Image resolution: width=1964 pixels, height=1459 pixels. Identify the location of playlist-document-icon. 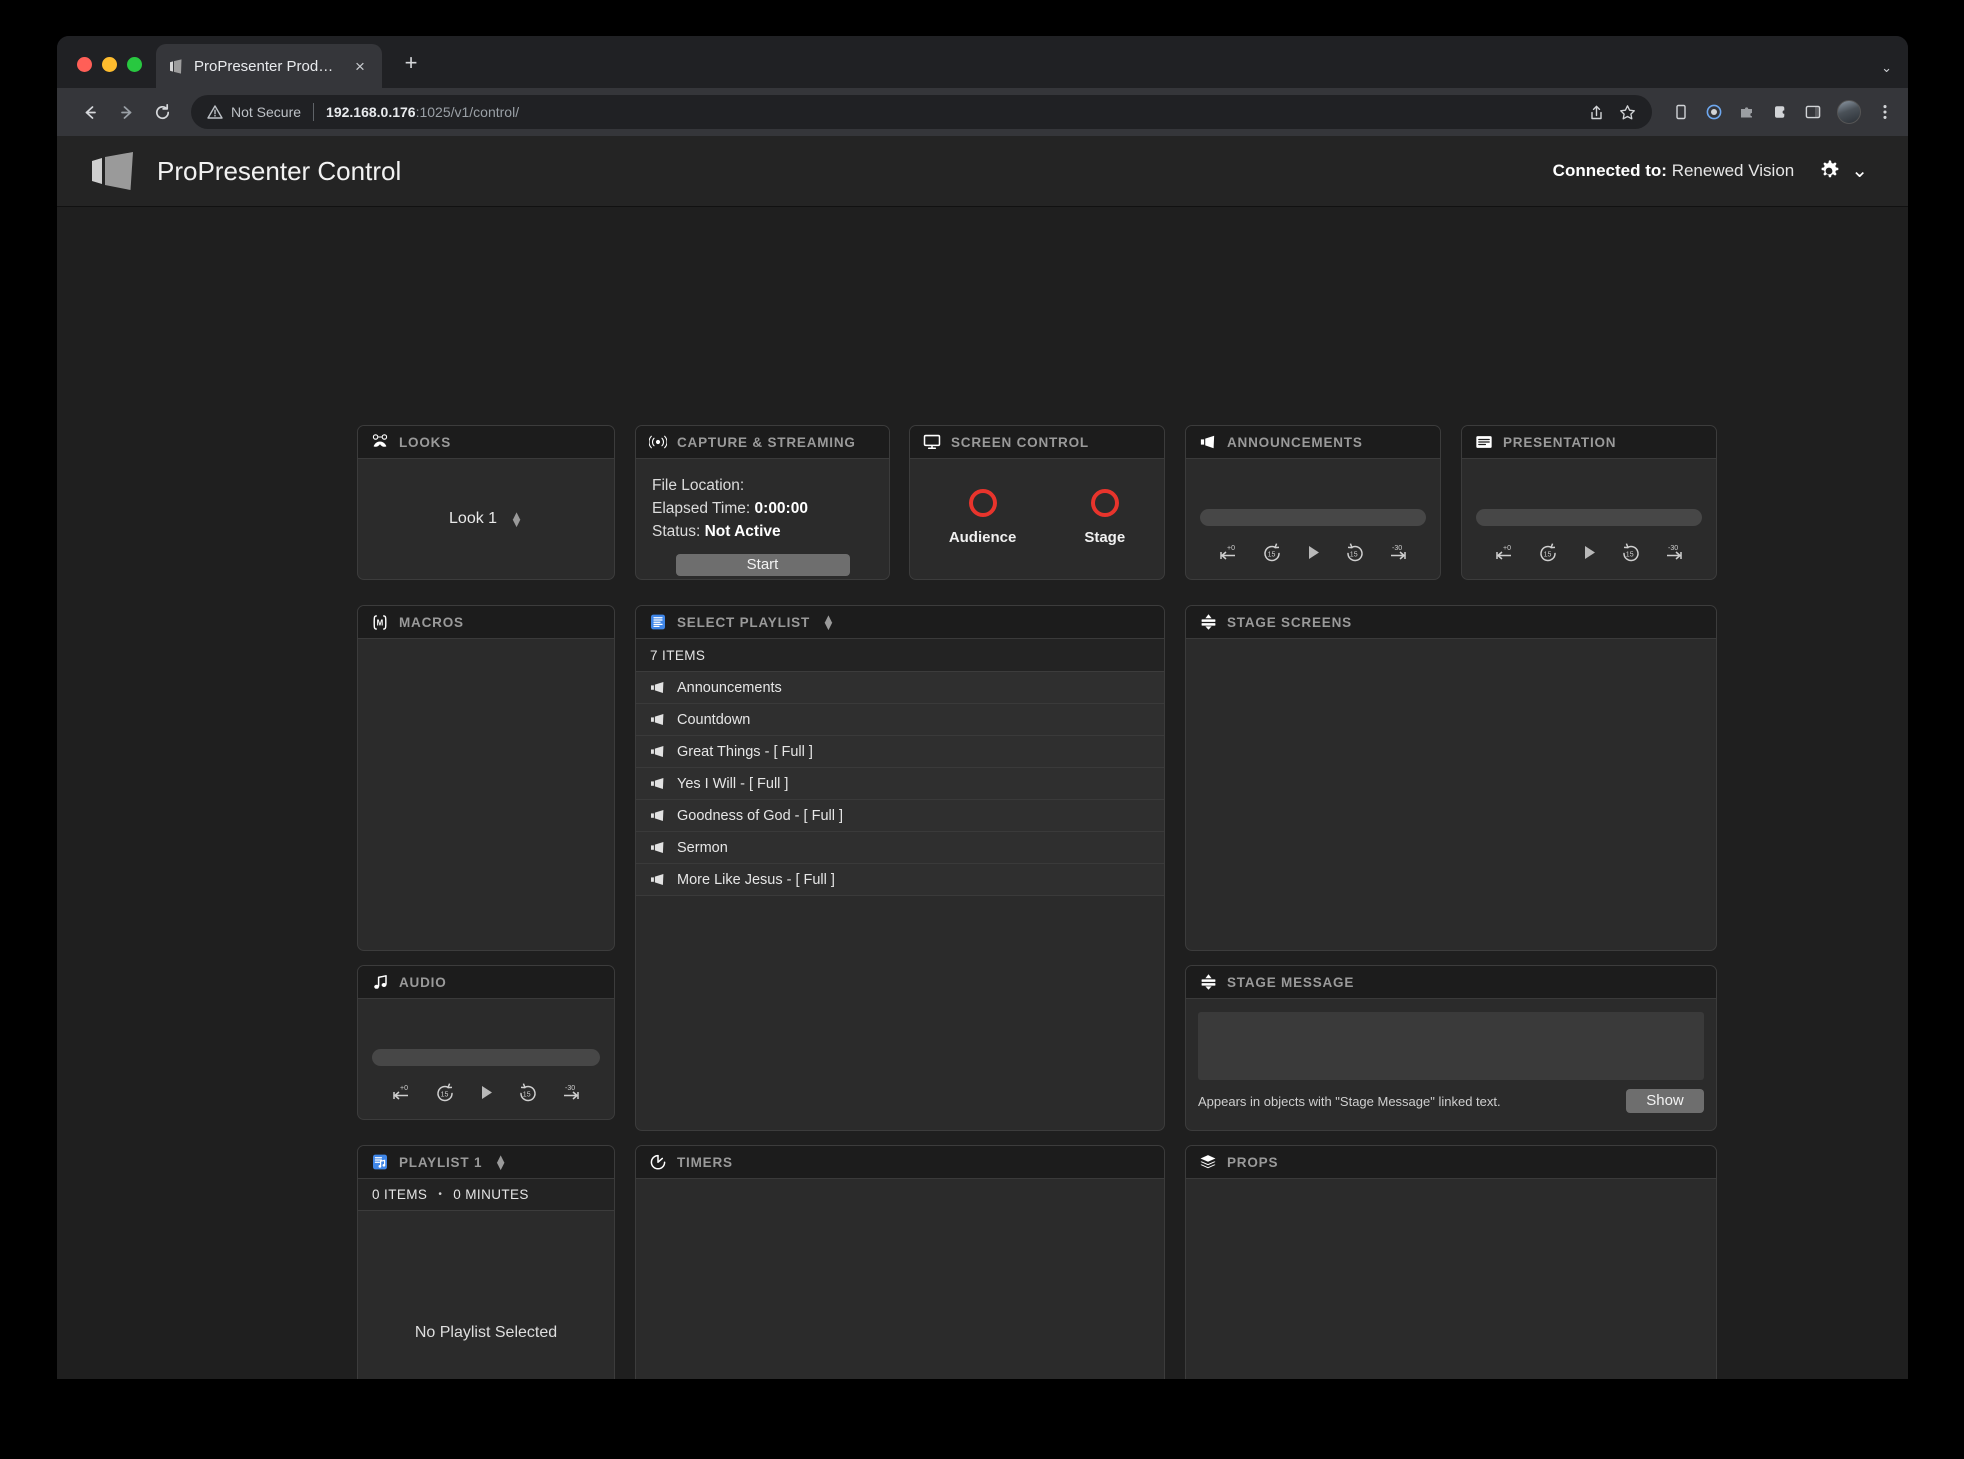
(658, 622).